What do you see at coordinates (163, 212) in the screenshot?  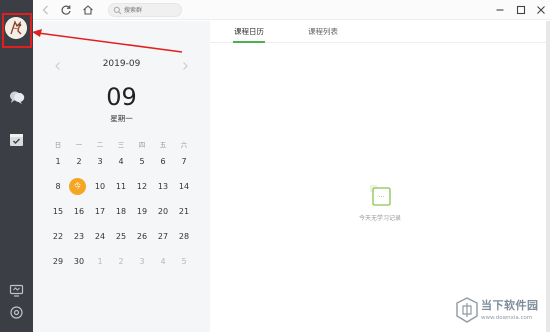 I see `calendar-day: 20` at bounding box center [163, 212].